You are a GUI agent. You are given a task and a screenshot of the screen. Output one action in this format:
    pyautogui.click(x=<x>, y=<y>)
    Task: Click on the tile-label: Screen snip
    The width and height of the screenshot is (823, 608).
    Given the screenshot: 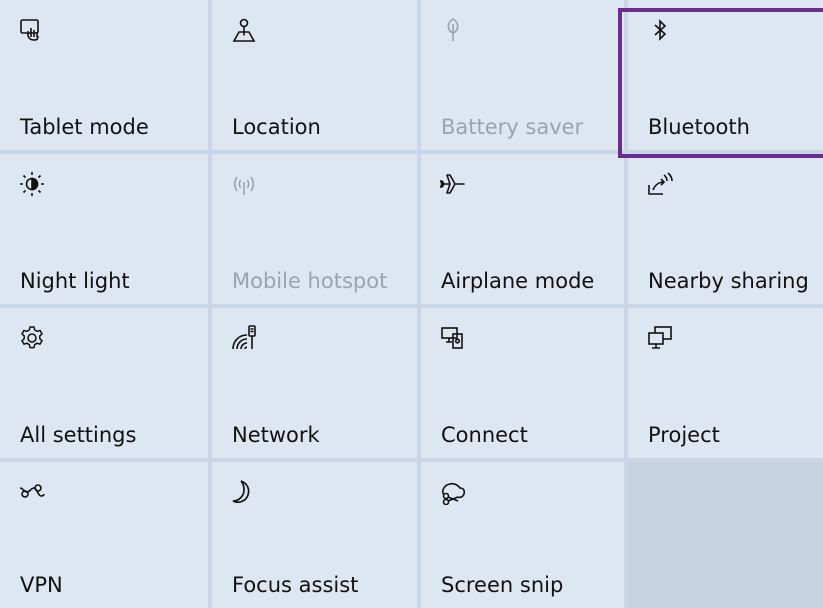 What is the action you would take?
    pyautogui.click(x=502, y=585)
    